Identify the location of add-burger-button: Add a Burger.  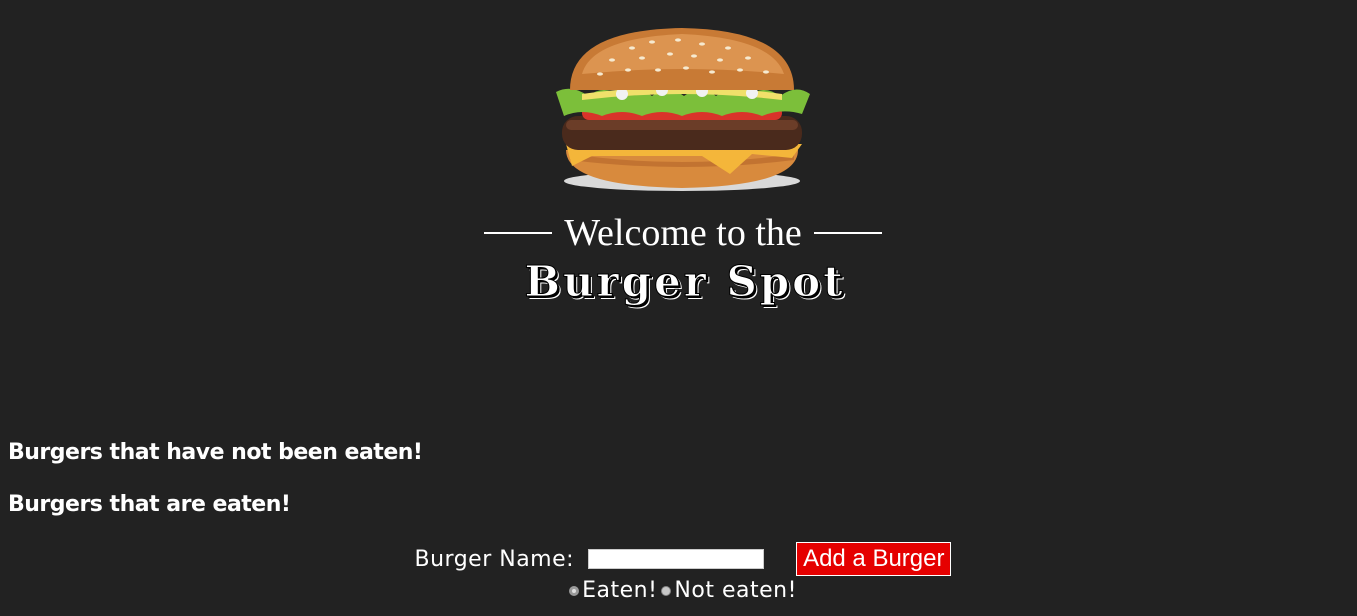
(874, 559).